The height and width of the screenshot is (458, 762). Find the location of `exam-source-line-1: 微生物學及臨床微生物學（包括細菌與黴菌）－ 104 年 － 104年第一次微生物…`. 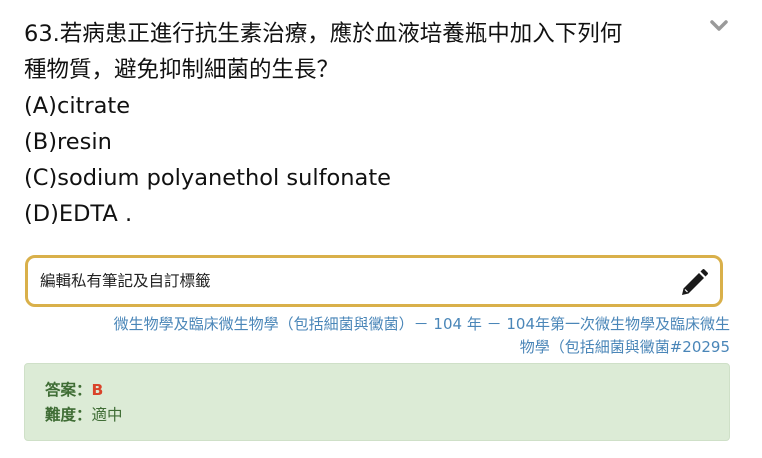

exam-source-line-1: 微生物學及臨床微生物學（包括細菌與黴菌）－ 104 年 － 104年第一次微生物… is located at coordinates (421, 324).